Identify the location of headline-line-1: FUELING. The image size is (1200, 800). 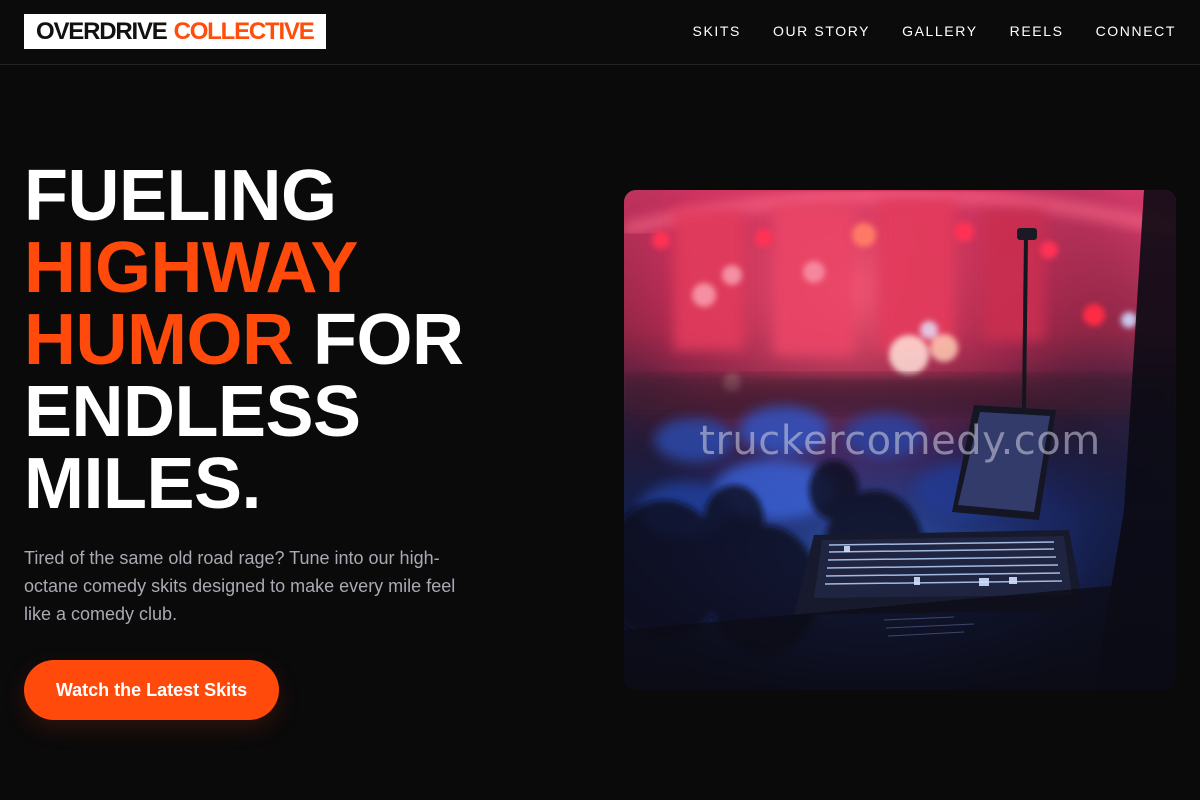
(180, 196).